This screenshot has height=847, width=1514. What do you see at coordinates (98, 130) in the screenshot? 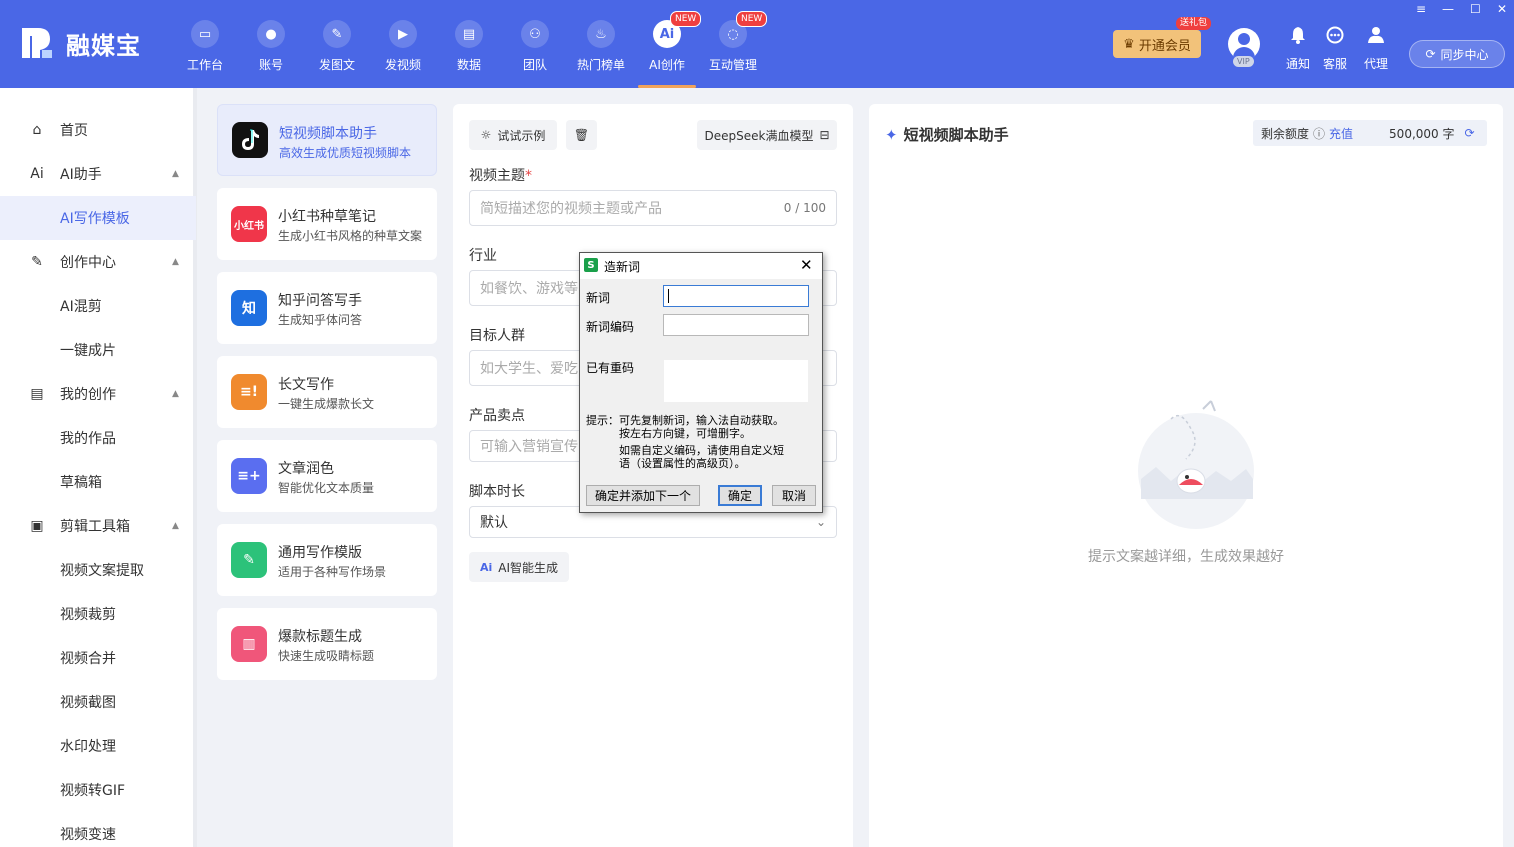
I see `sidebar-item: ⌂ 首页` at bounding box center [98, 130].